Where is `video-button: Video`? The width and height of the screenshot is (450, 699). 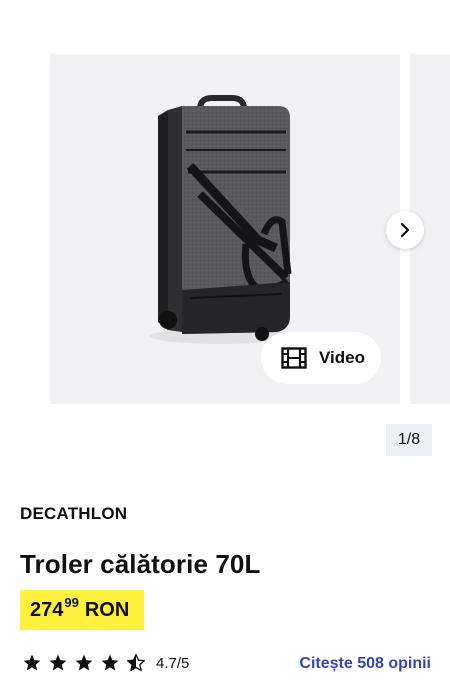 video-button: Video is located at coordinates (321, 358).